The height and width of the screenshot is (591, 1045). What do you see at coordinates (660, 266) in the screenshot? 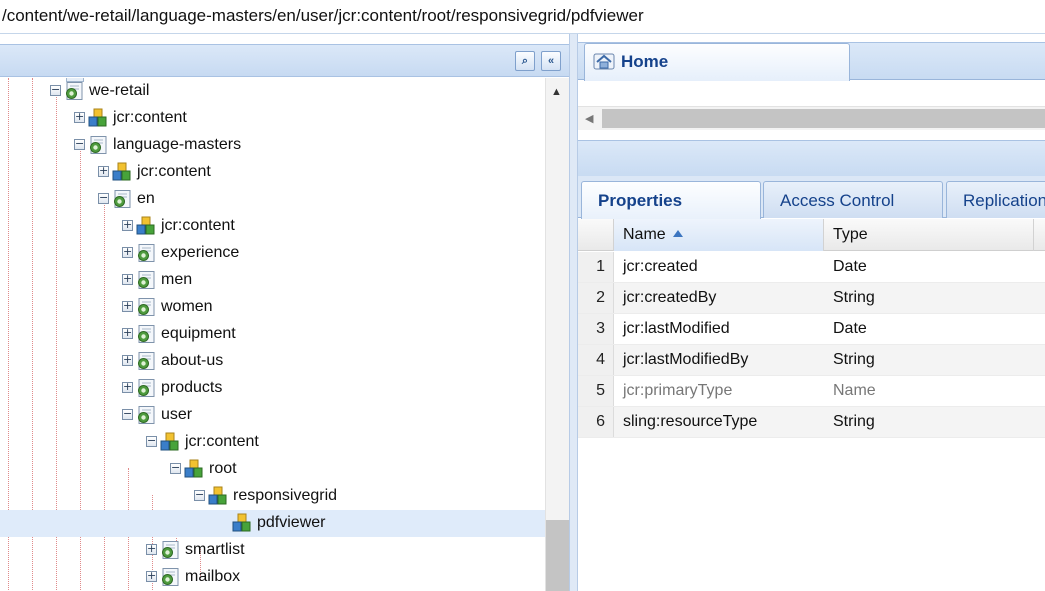
I see `property-name: jcr:created` at bounding box center [660, 266].